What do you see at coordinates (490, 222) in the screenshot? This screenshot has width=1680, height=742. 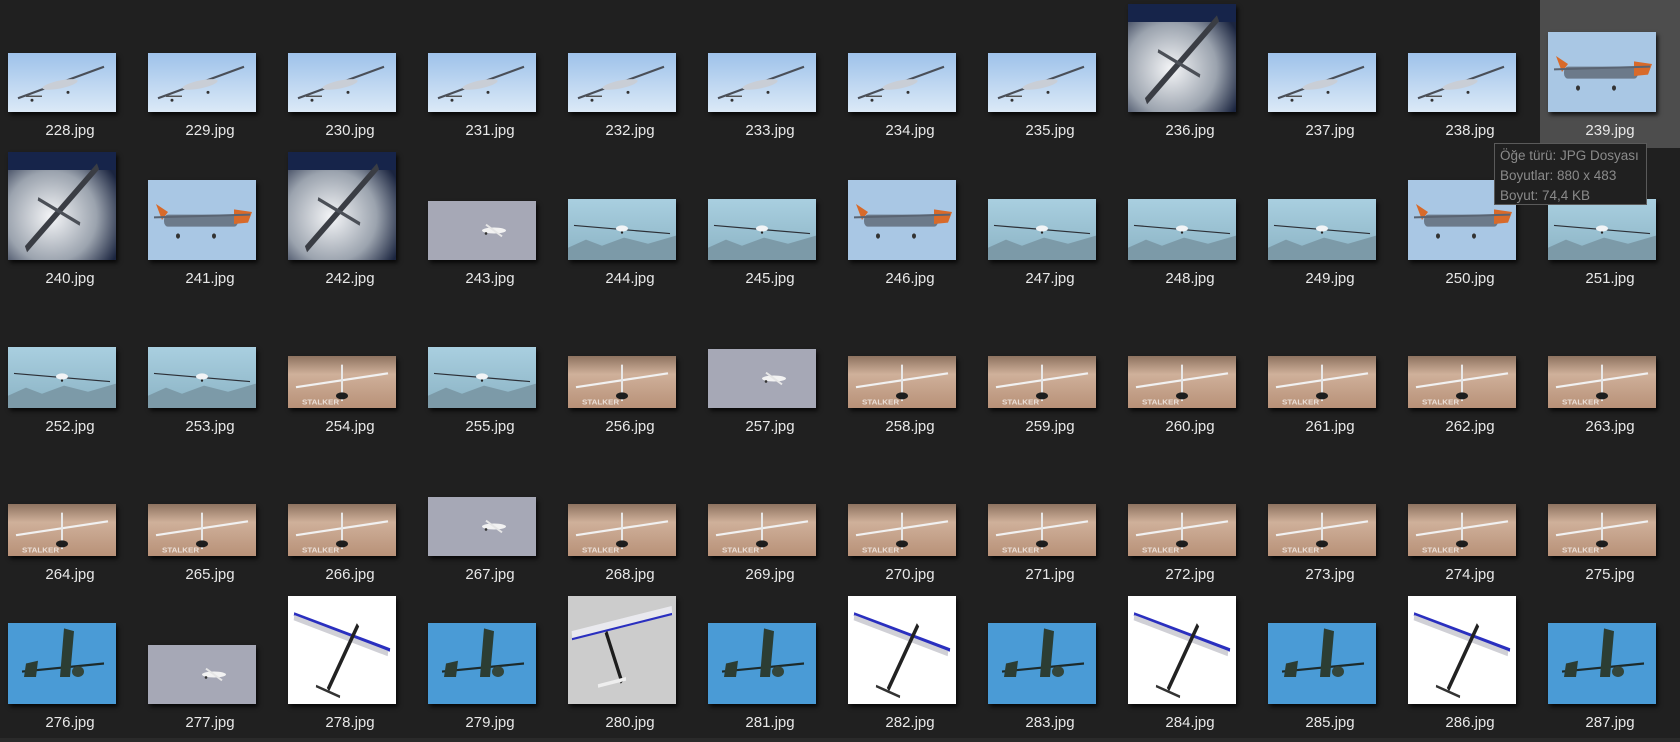 I see `file-item: 243.jpg` at bounding box center [490, 222].